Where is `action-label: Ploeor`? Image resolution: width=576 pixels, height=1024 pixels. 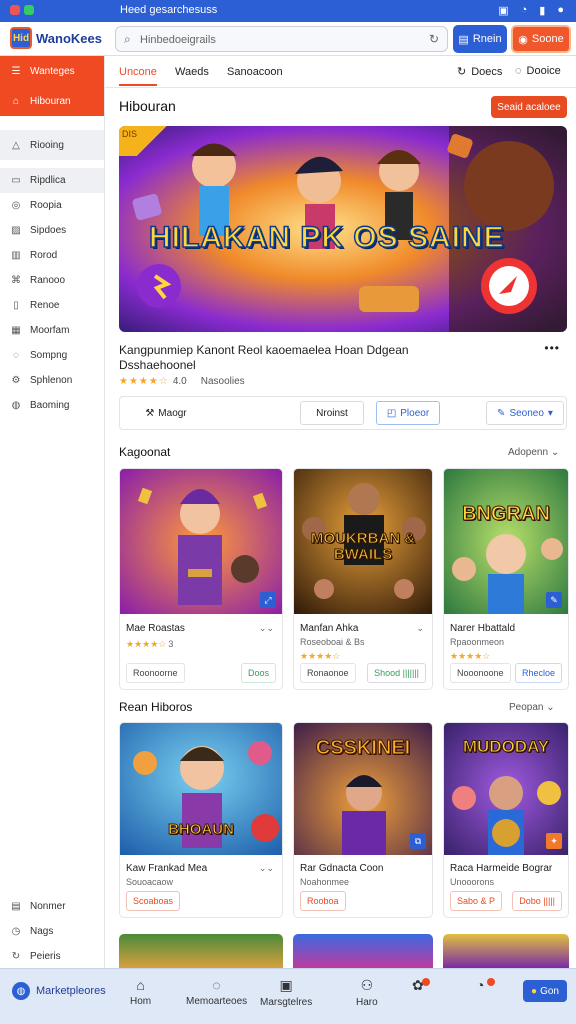 action-label: Ploeor is located at coordinates (415, 413).